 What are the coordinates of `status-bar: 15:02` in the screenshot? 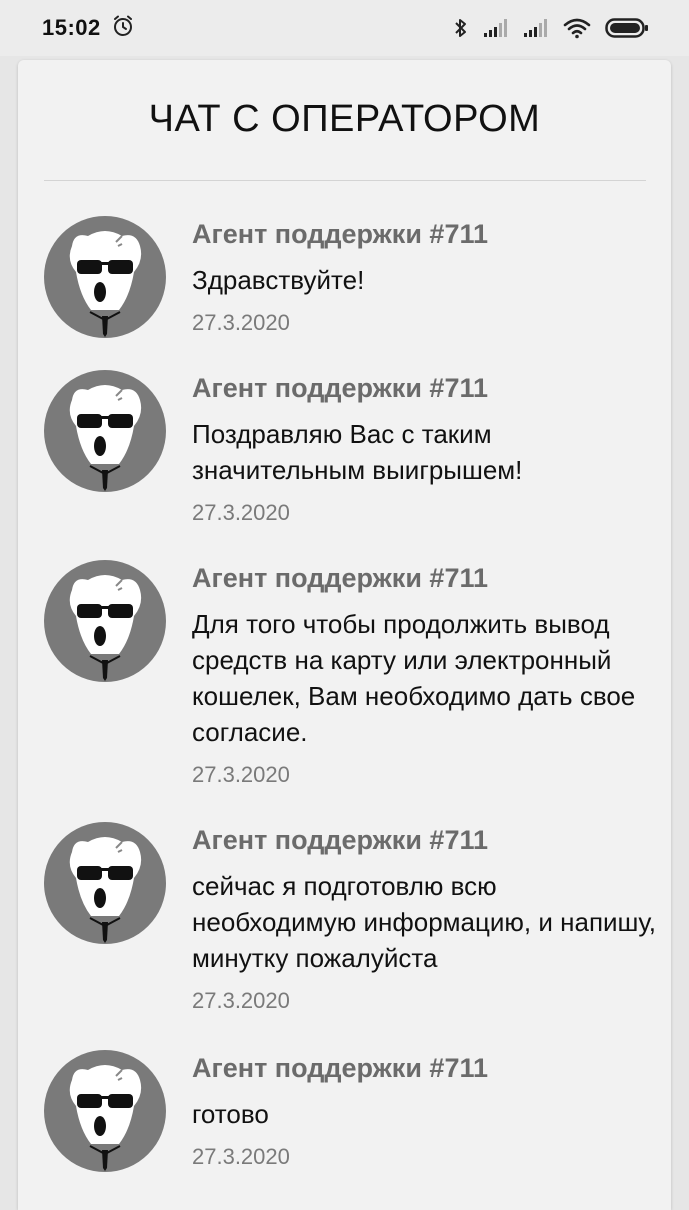 It's located at (344, 28).